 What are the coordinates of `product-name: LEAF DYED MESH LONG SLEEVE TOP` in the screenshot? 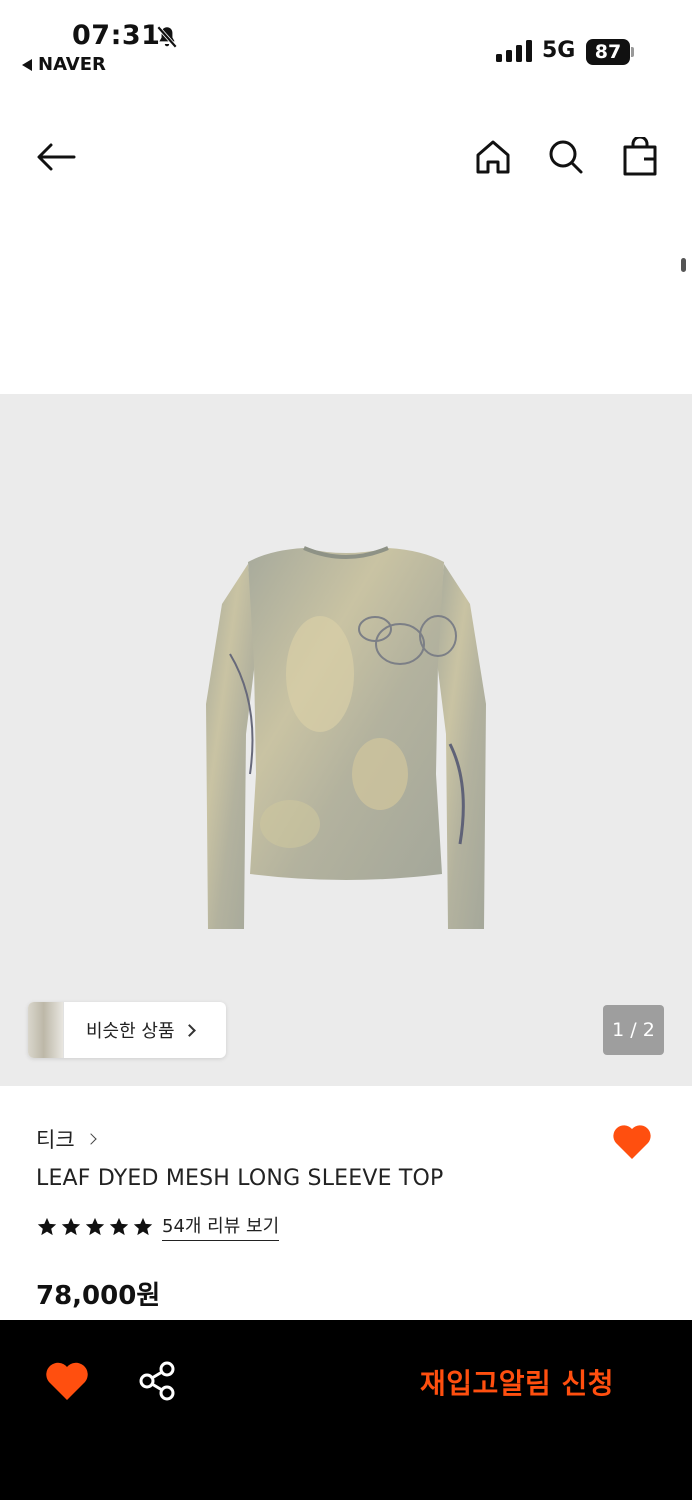 It's located at (240, 1178).